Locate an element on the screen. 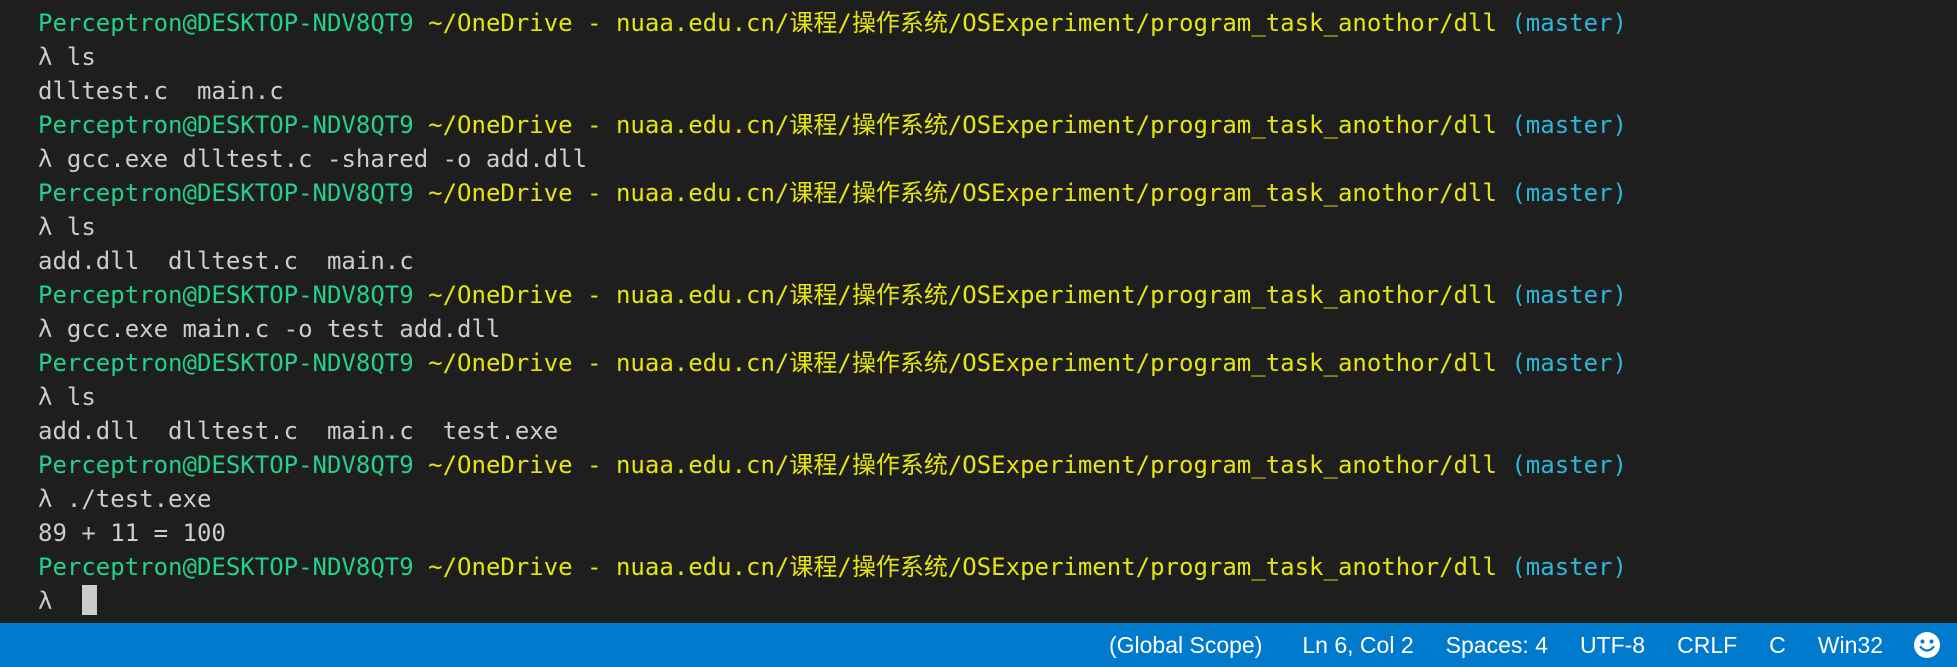 This screenshot has width=1957, height=667. output-line: add.dll dlltest.c main.c is located at coordinates (226, 261).